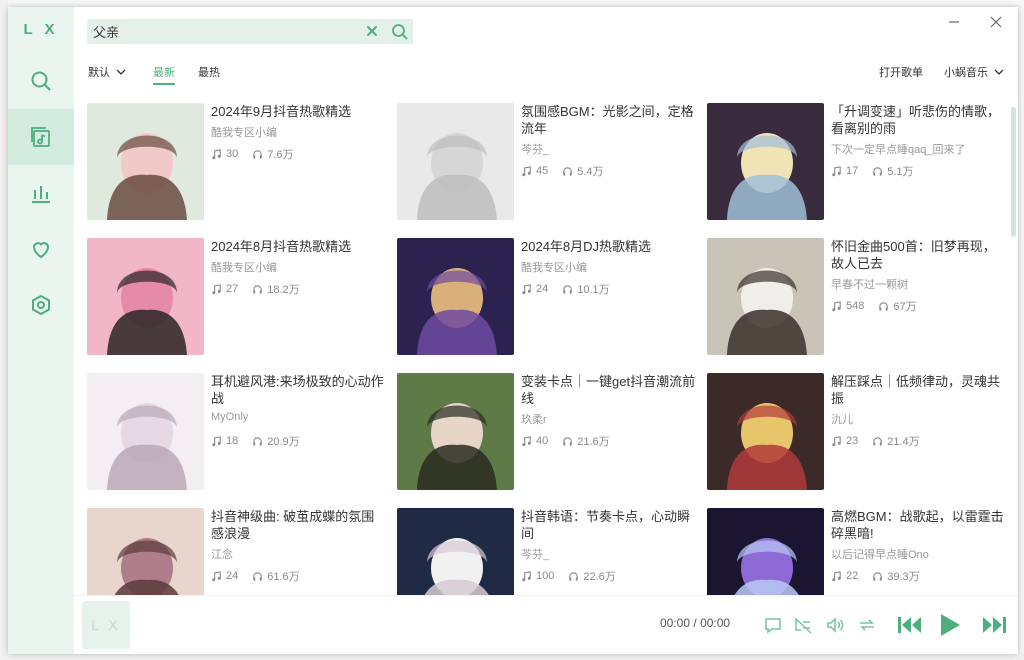  I want to click on play-count: 22.6万, so click(599, 577).